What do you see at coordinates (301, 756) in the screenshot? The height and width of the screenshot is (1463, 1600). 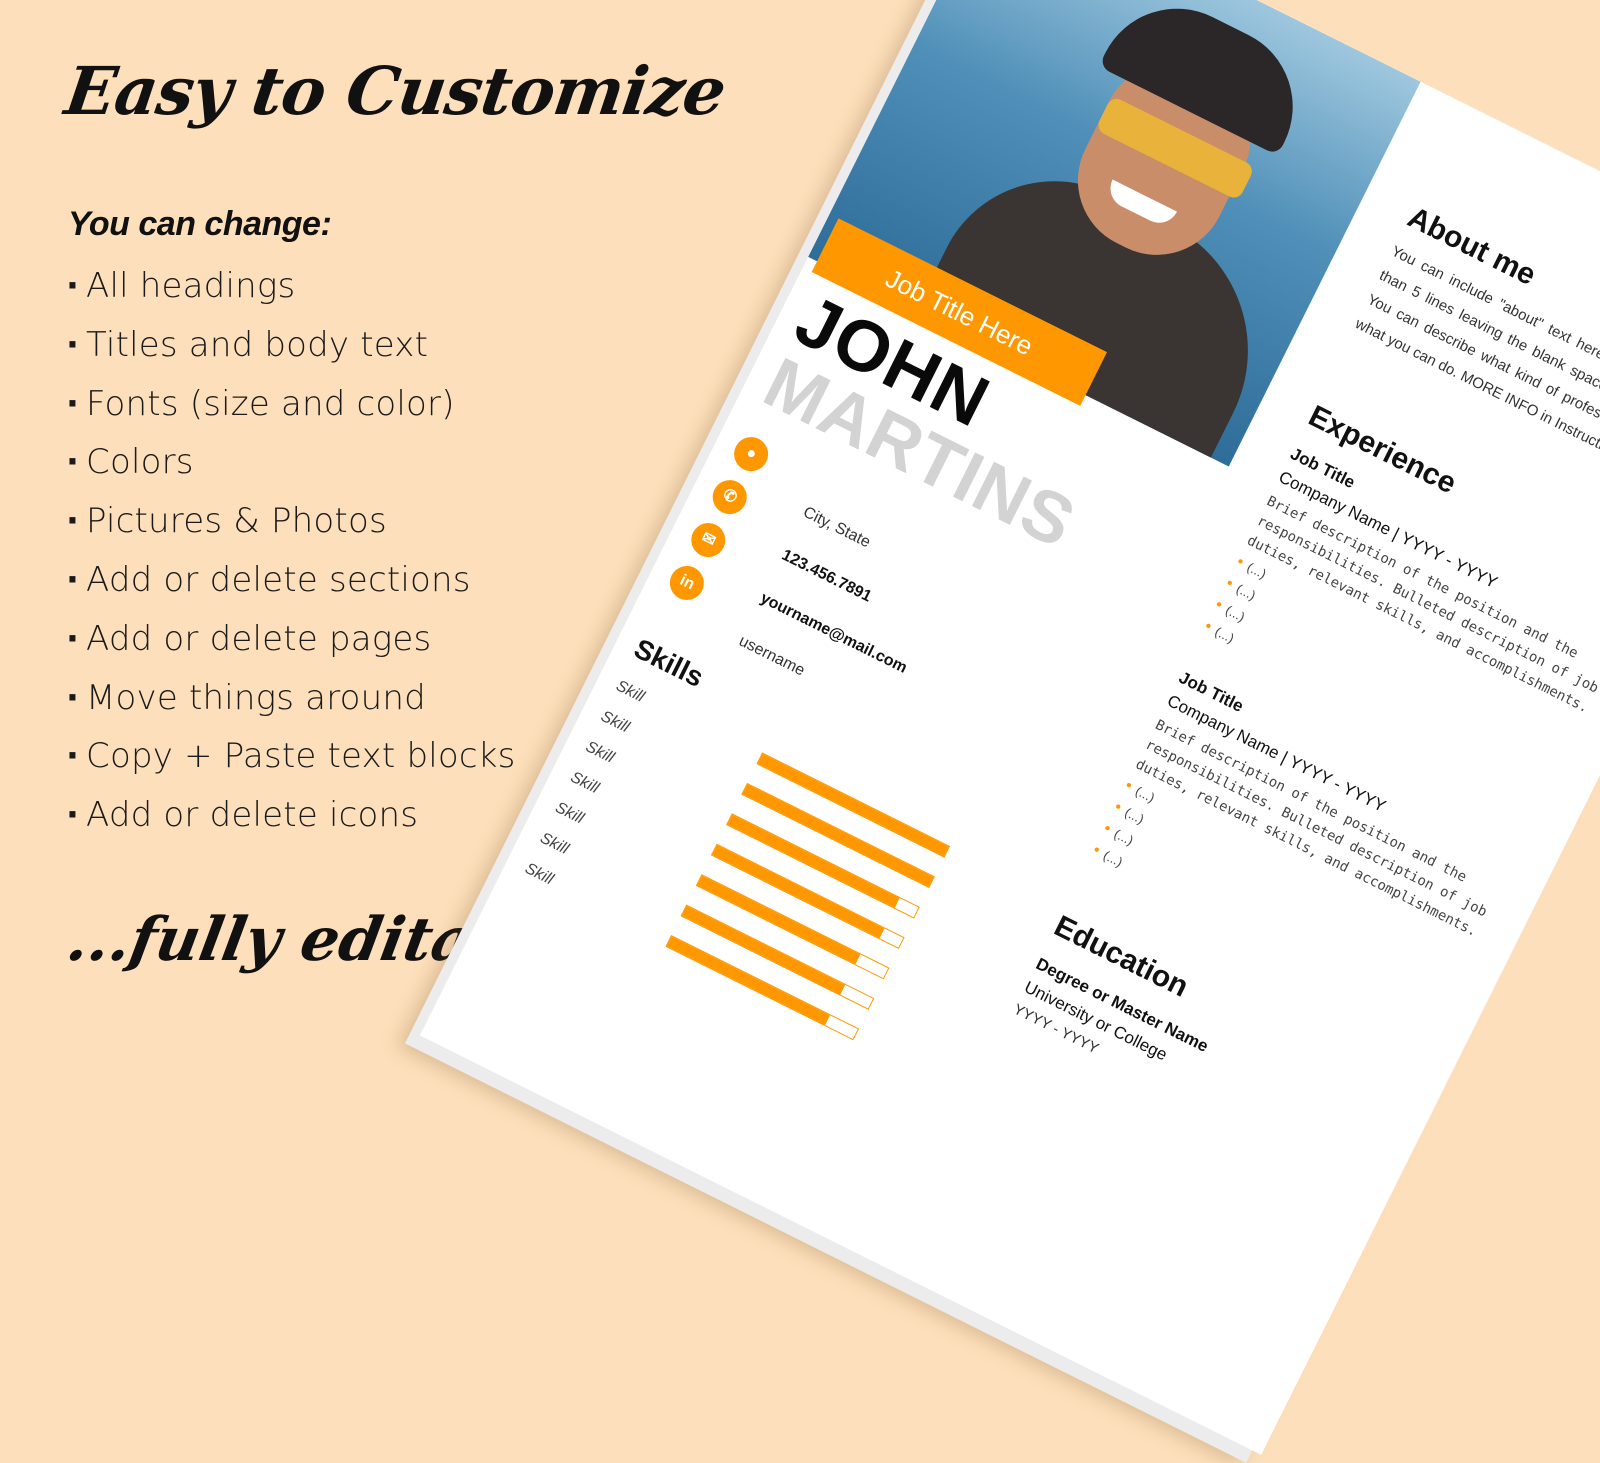 I see `feature-label: Copy + Paste text blocks` at bounding box center [301, 756].